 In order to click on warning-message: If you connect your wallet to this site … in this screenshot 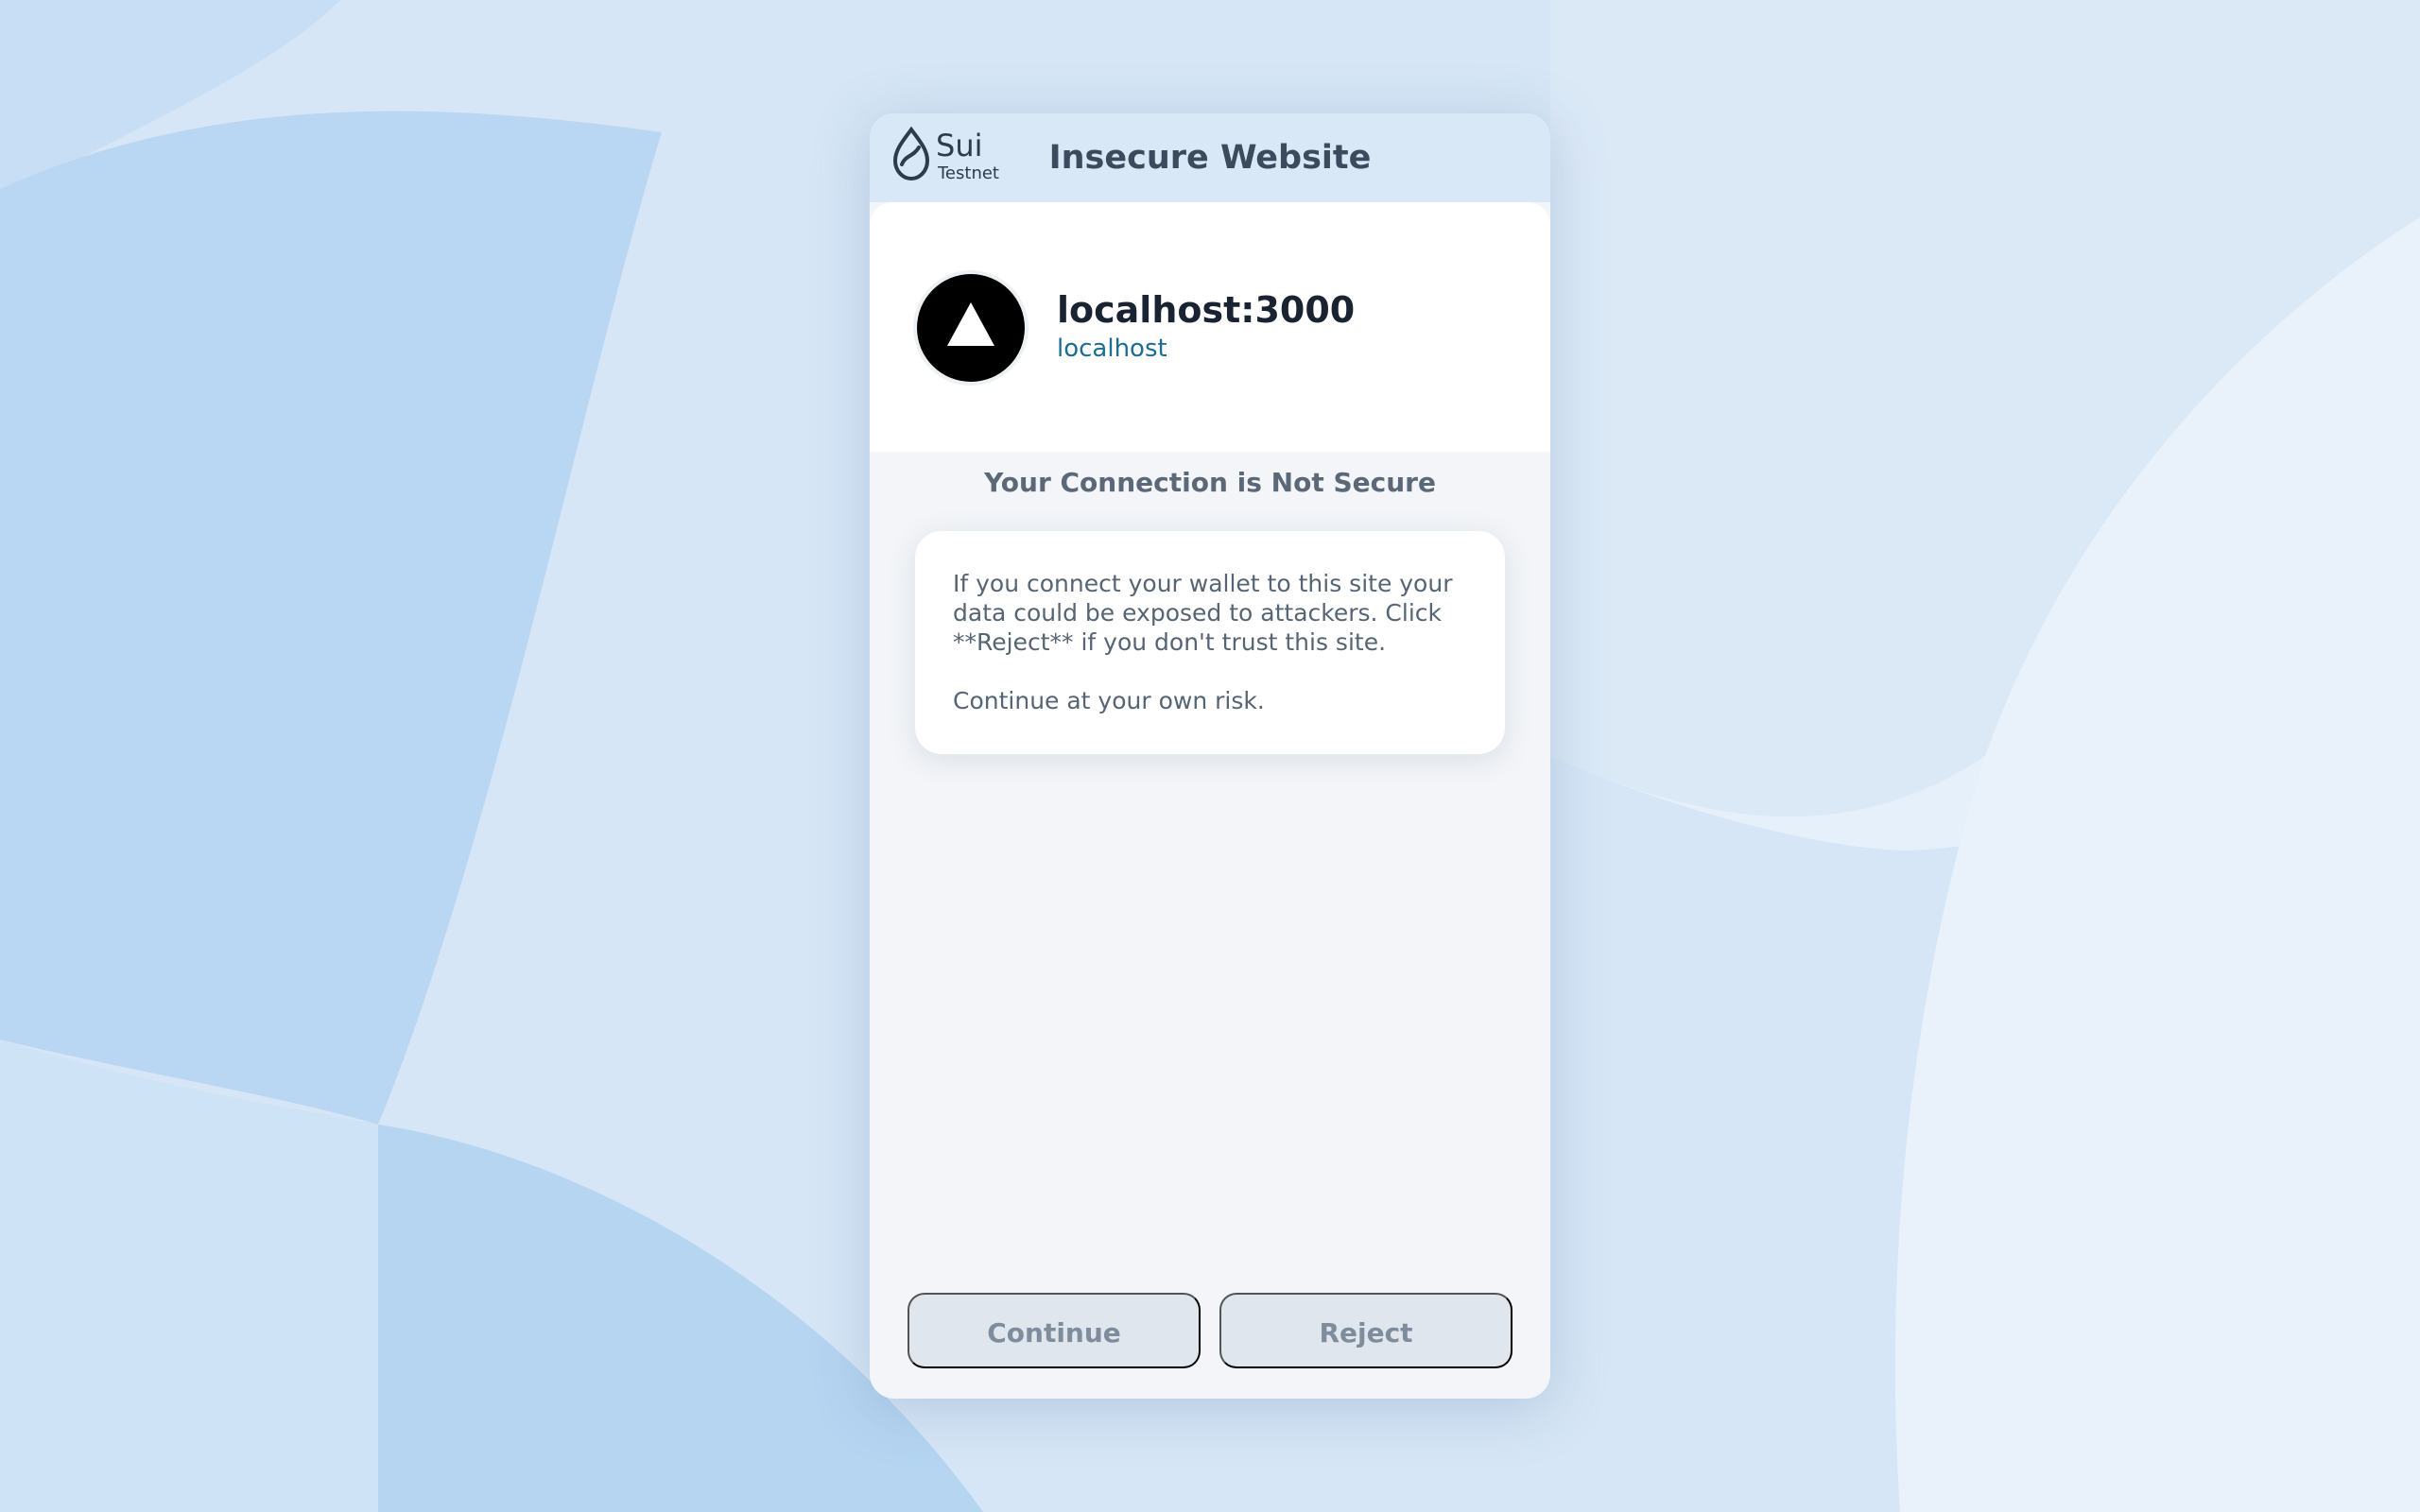, I will do `click(1203, 613)`.